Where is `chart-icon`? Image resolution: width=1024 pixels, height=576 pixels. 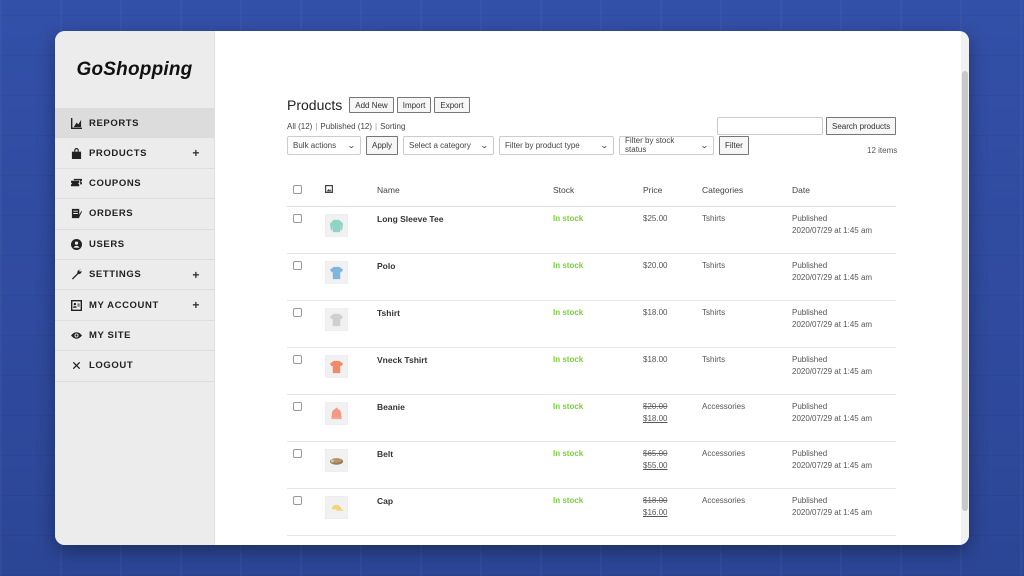 chart-icon is located at coordinates (76, 123).